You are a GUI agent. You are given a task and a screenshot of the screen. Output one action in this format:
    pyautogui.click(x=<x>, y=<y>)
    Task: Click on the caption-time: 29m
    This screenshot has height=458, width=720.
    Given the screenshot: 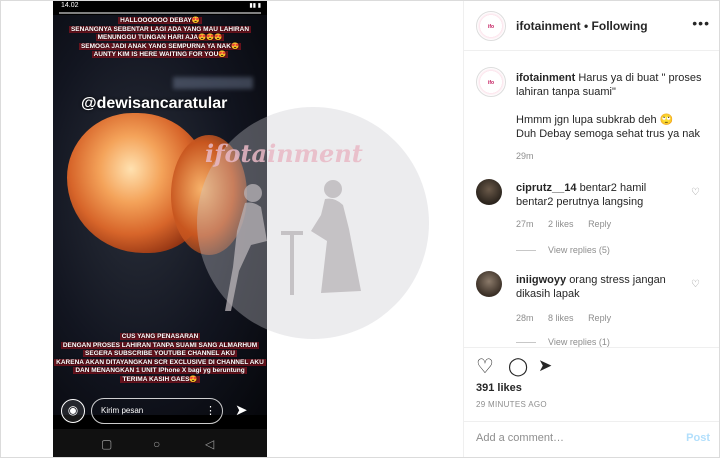 What is the action you would take?
    pyautogui.click(x=525, y=156)
    